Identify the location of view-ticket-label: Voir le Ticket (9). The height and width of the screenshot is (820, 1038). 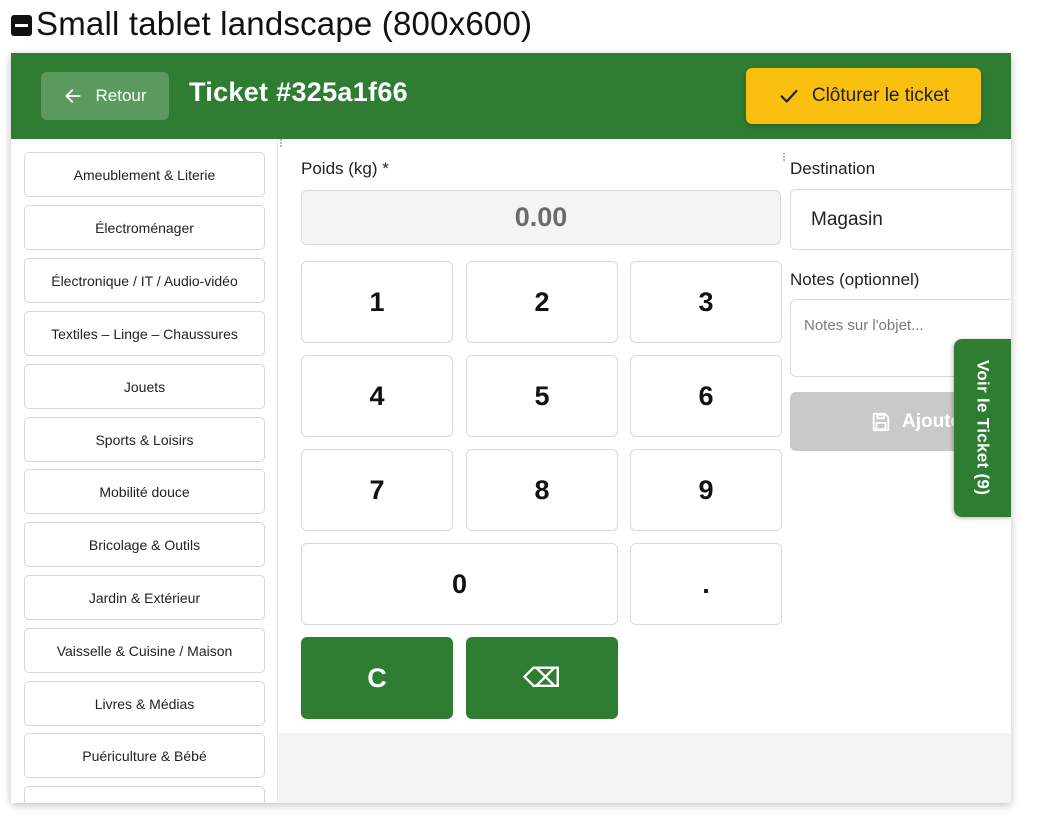
(983, 428).